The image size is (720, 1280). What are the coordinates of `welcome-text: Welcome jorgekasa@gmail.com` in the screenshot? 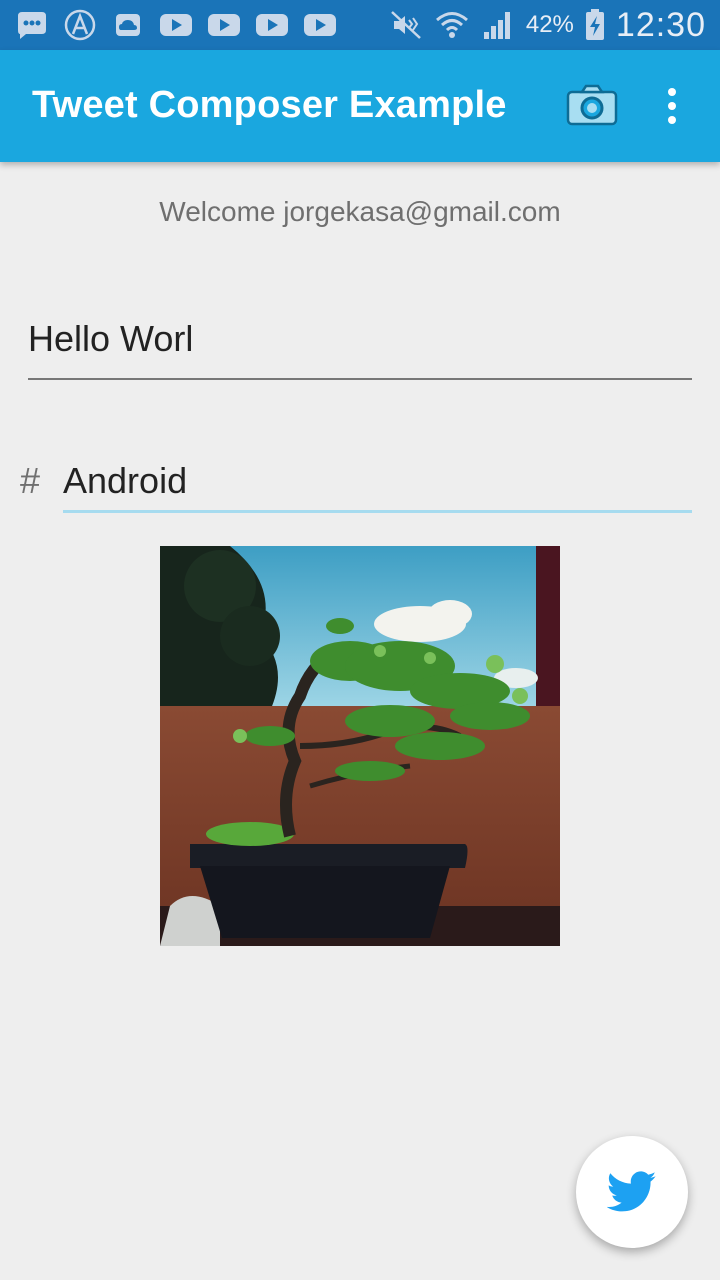 It's located at (360, 211).